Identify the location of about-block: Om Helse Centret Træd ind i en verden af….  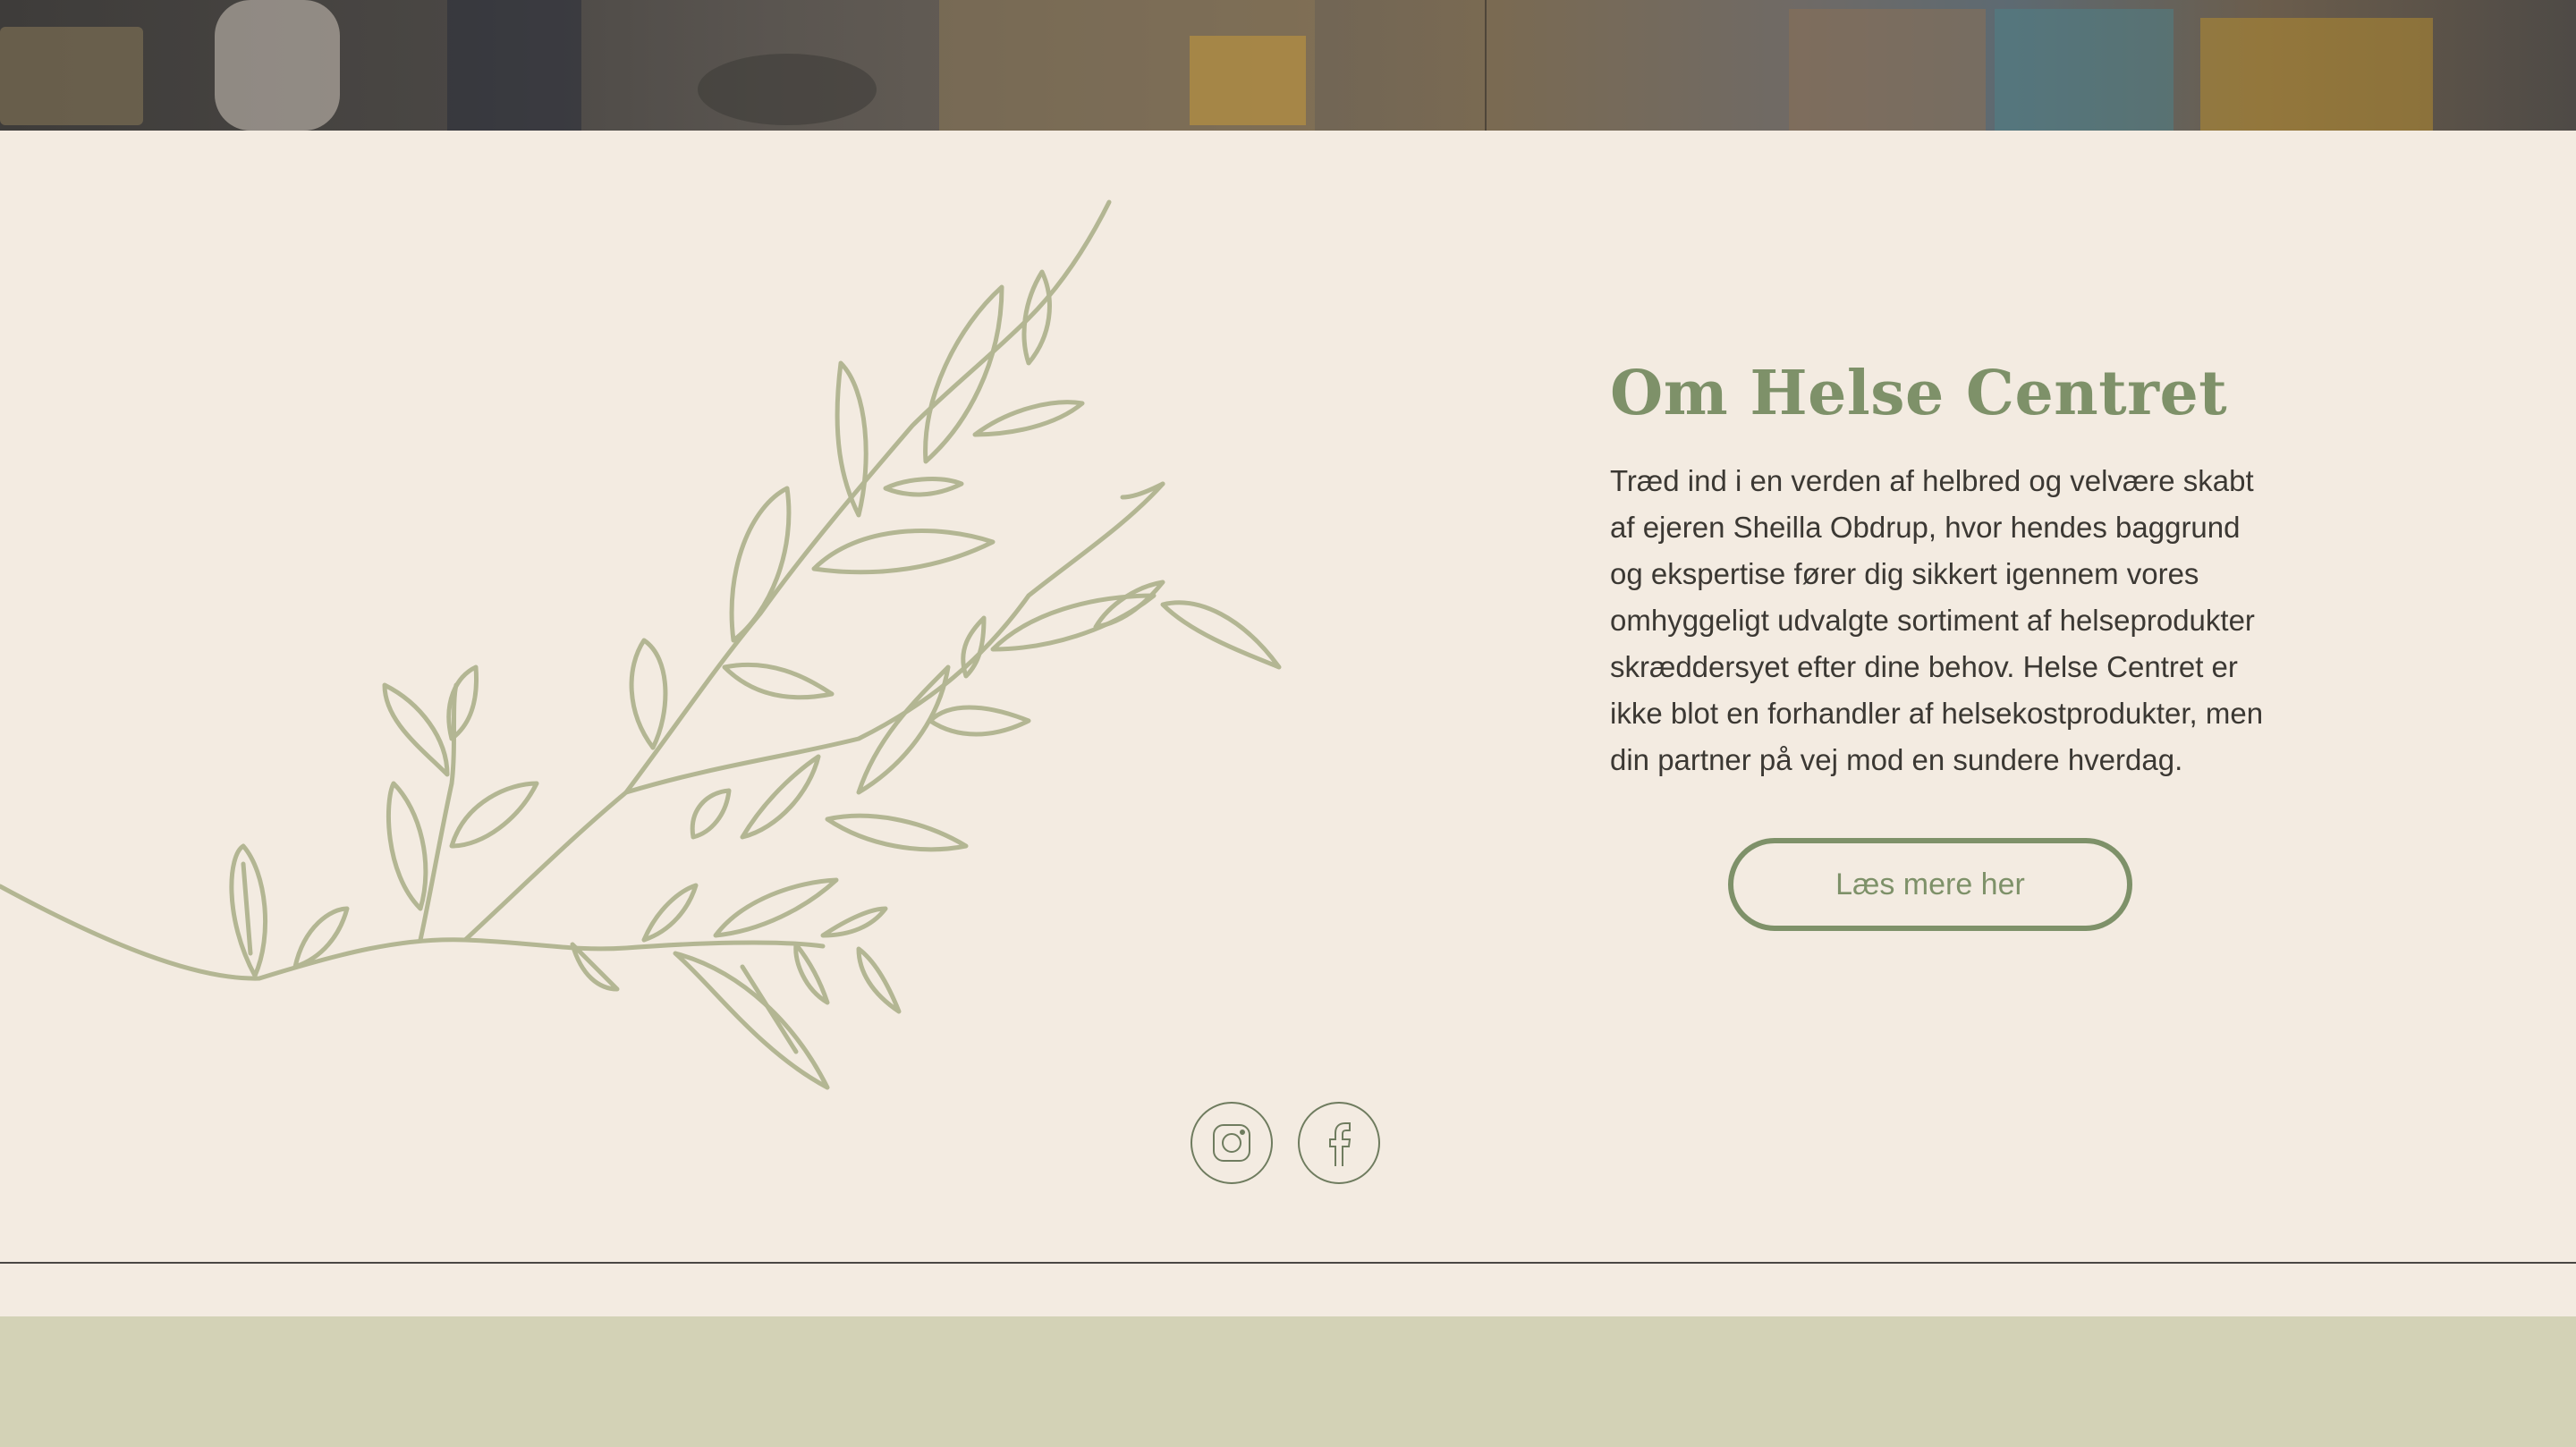
(1941, 570).